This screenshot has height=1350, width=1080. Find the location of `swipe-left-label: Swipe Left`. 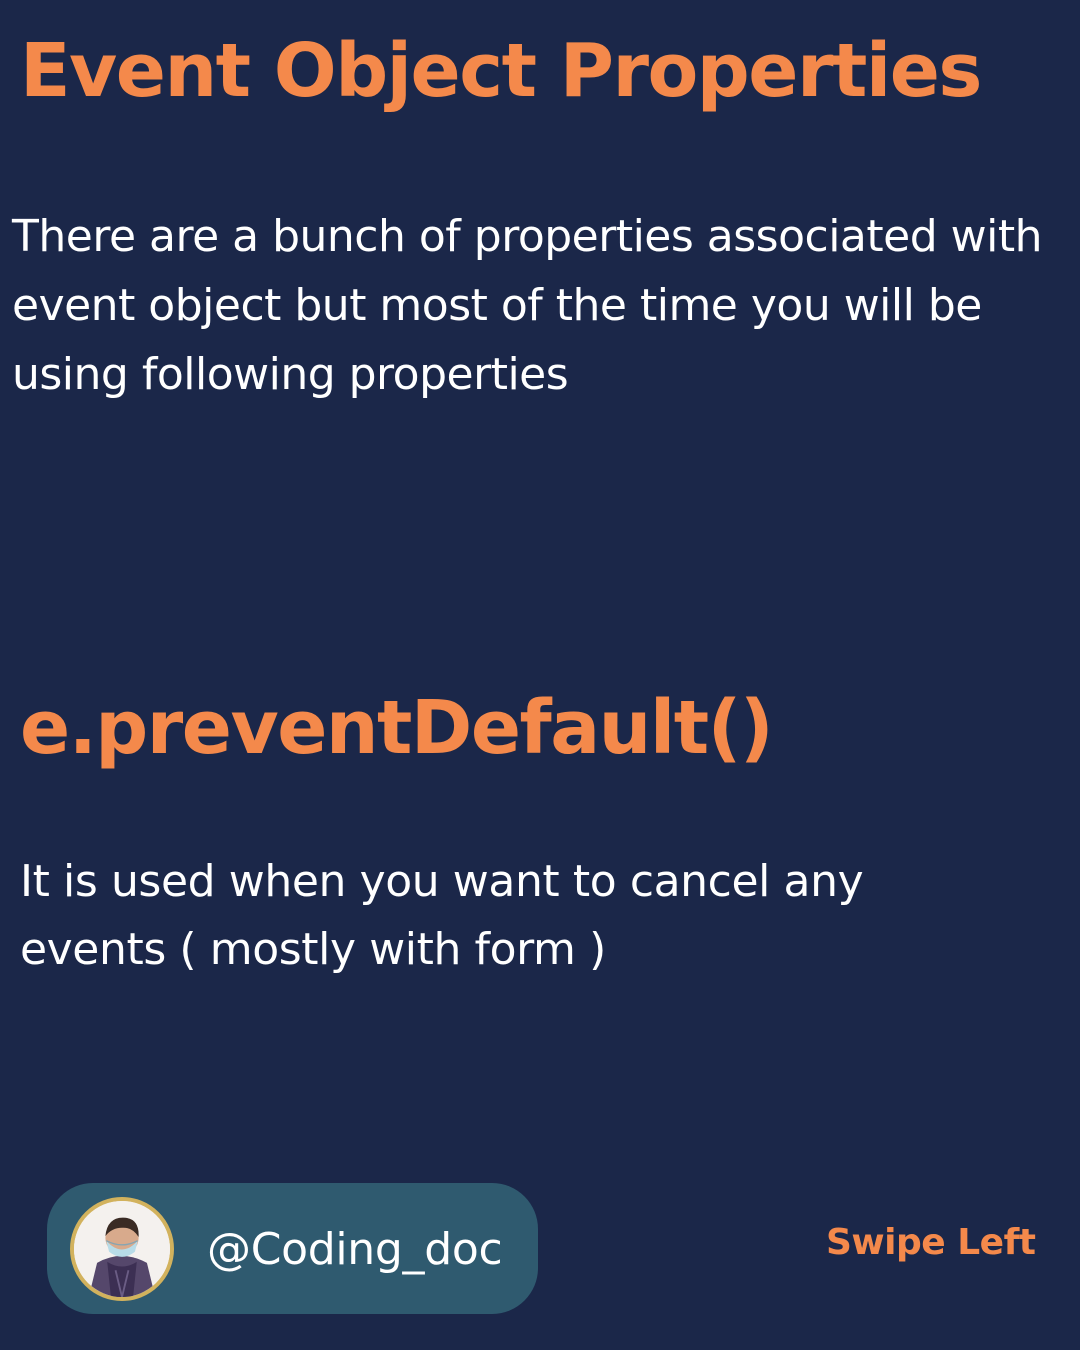

swipe-left-label: Swipe Left is located at coordinates (936, 1243).